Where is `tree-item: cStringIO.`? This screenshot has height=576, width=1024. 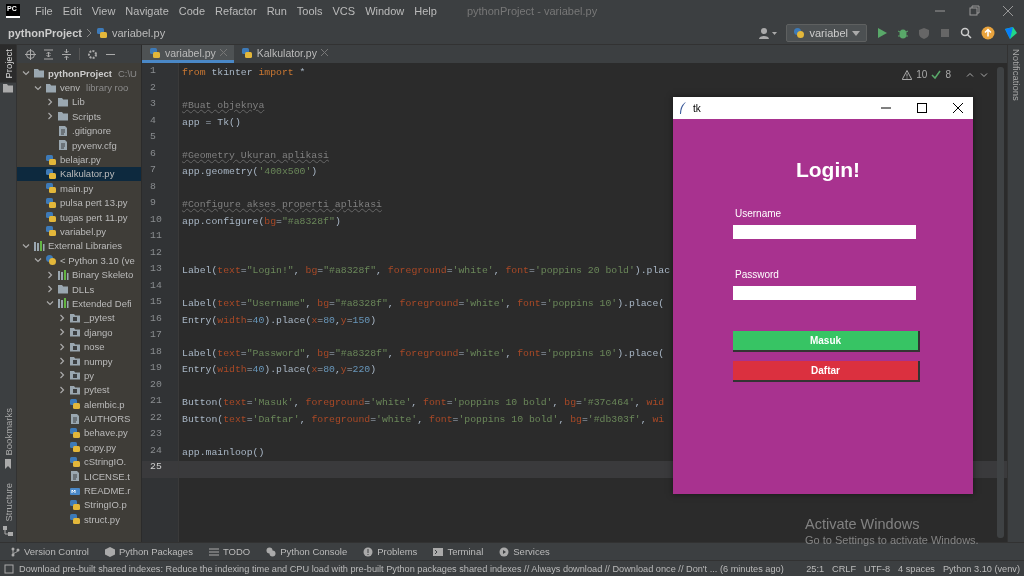
tree-item: cStringIO. is located at coordinates (98, 461).